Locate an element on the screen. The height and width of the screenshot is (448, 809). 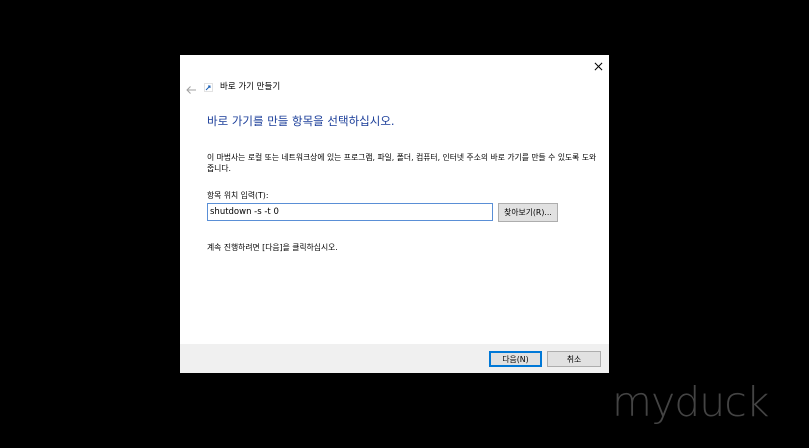
location-input is located at coordinates (350, 212).